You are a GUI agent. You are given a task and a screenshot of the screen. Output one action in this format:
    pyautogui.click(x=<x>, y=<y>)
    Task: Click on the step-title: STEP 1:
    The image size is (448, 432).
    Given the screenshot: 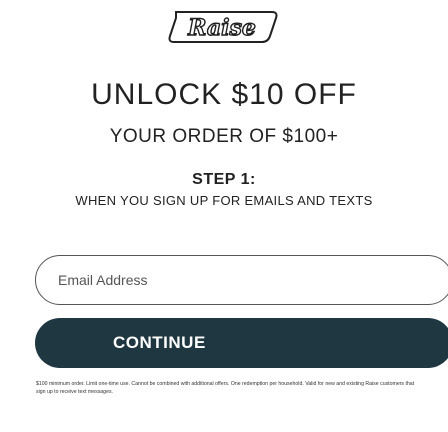 What is the action you would take?
    pyautogui.click(x=224, y=179)
    